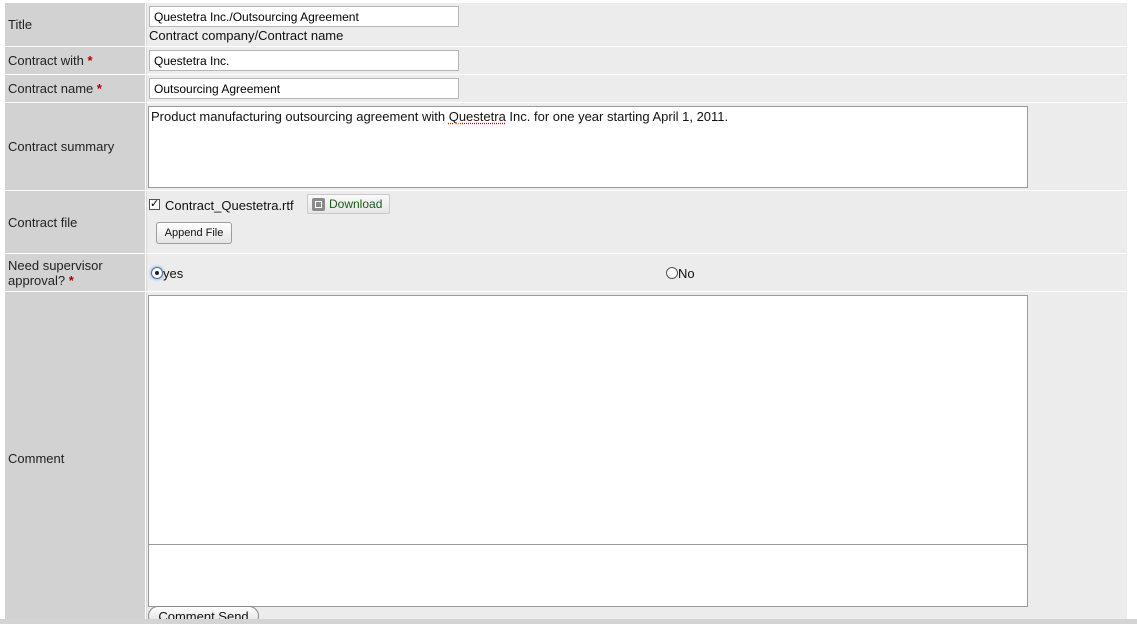 The image size is (1137, 624). I want to click on contract-name-label: Contract name *, so click(75, 88).